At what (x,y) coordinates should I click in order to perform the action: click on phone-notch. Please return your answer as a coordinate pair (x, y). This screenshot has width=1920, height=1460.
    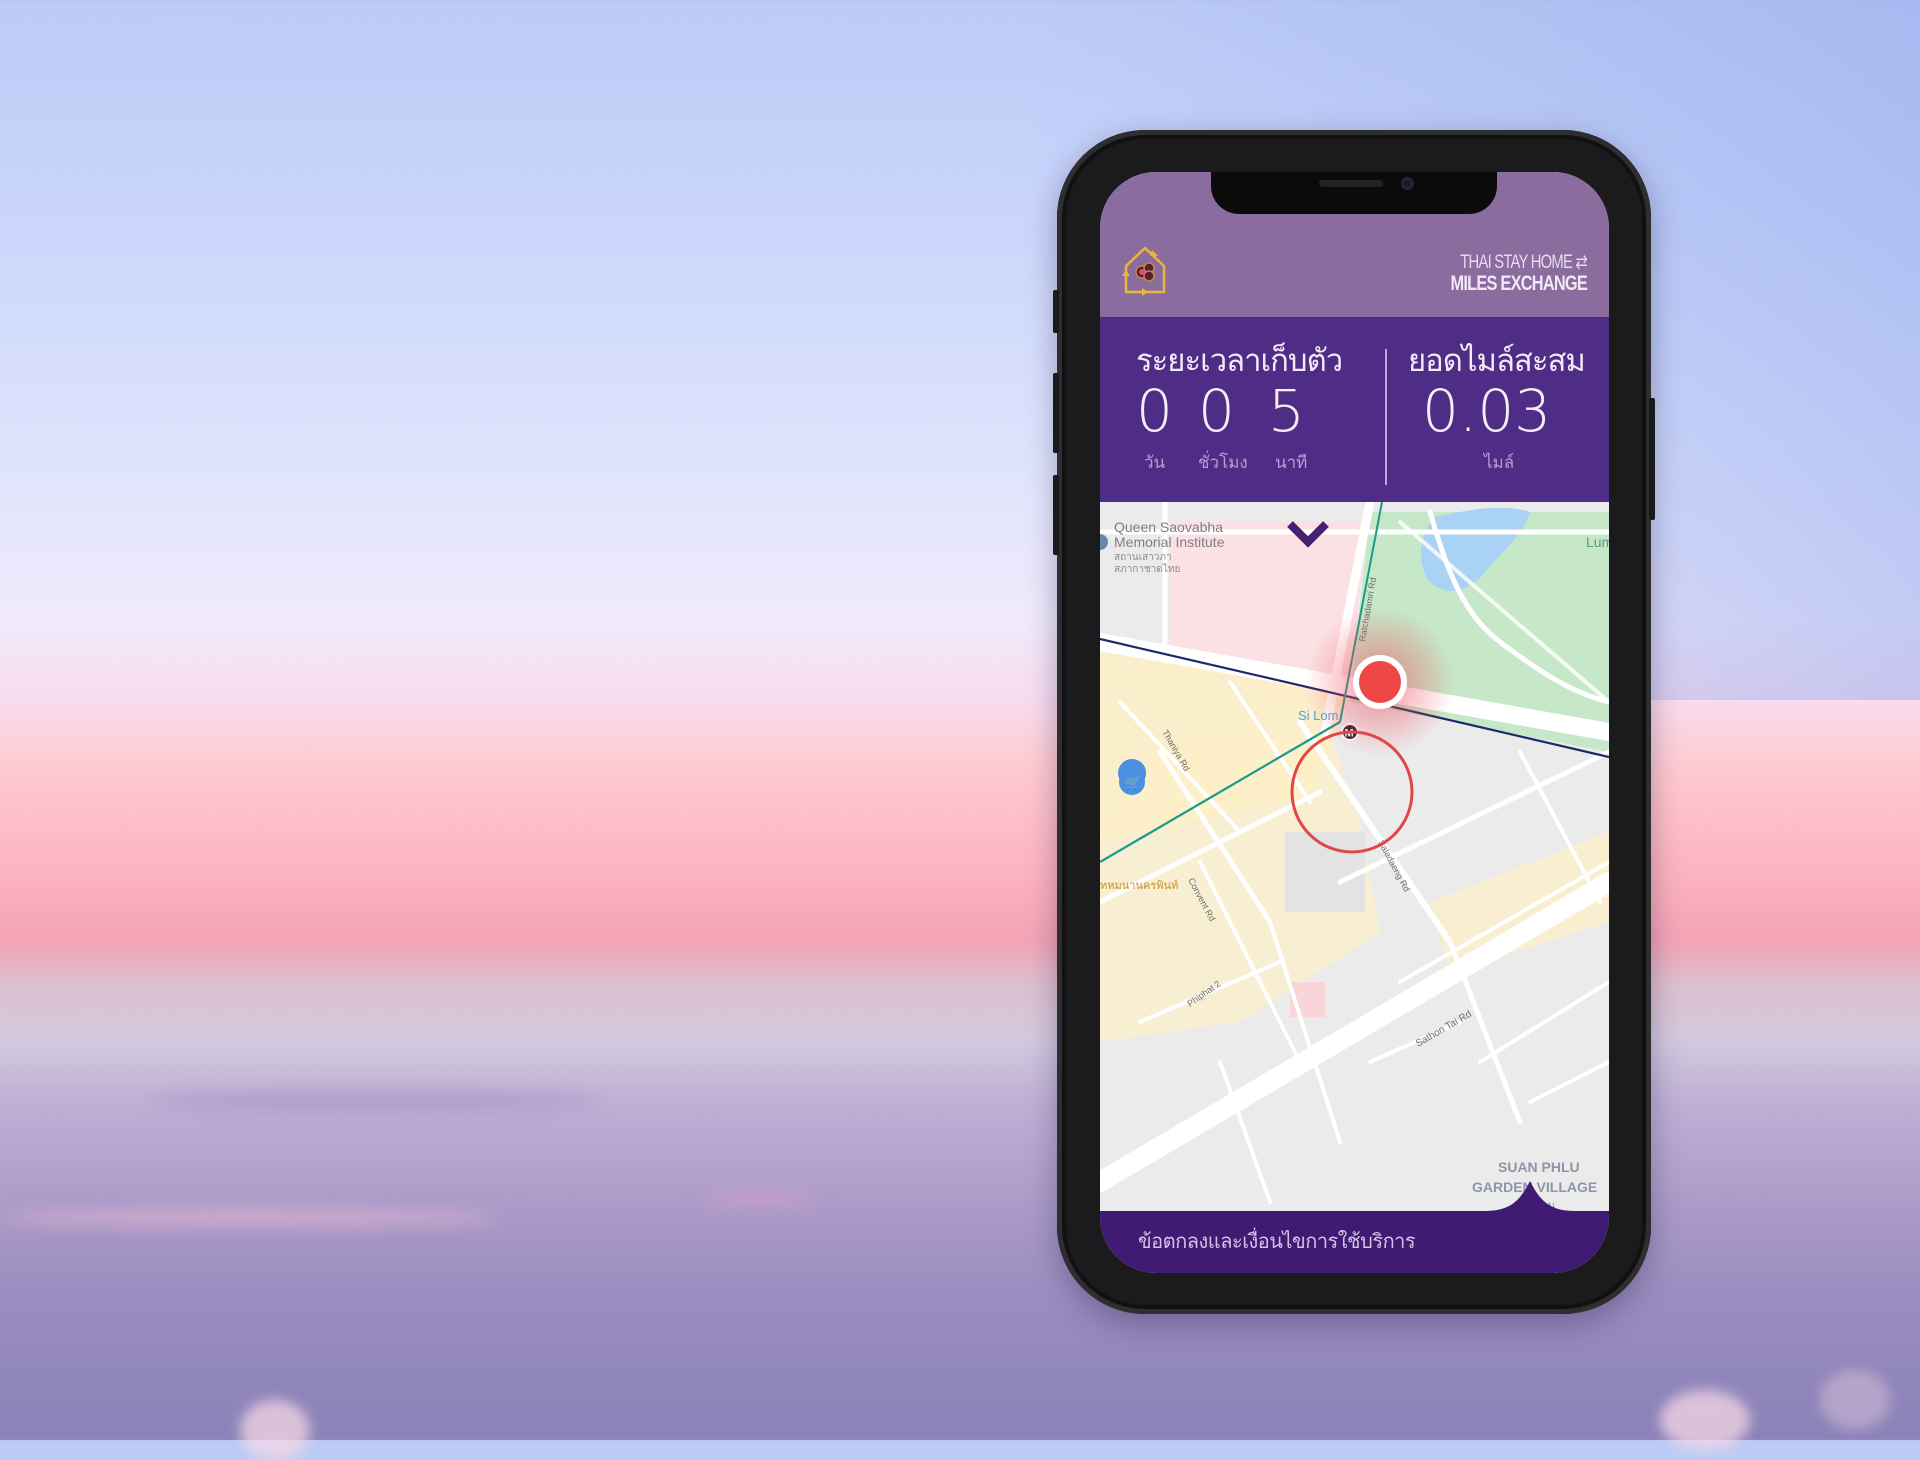
    Looking at the image, I should click on (1354, 193).